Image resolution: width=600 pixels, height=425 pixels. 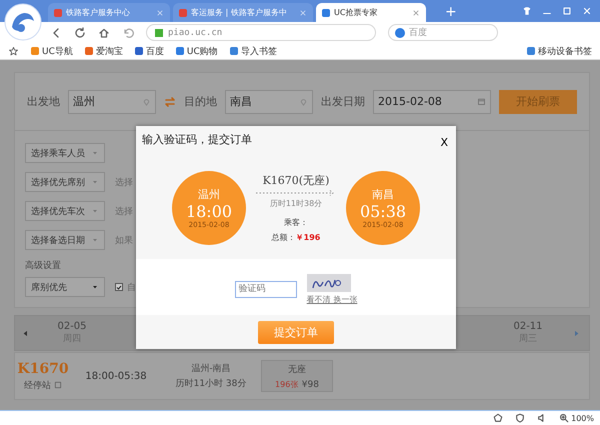 What do you see at coordinates (243, 12) in the screenshot?
I see `browser-tab: 客运服务 | 铁路客户服务中` at bounding box center [243, 12].